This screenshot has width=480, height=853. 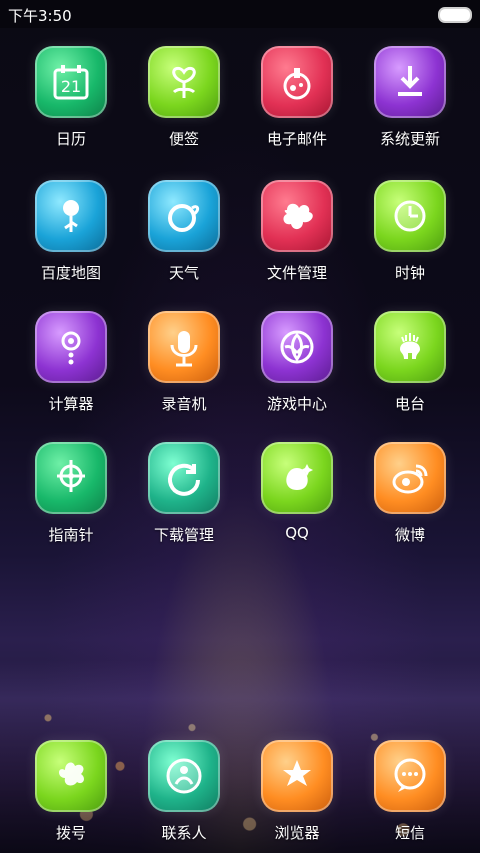 What do you see at coordinates (296, 273) in the screenshot?
I see `app-label: 文件管理` at bounding box center [296, 273].